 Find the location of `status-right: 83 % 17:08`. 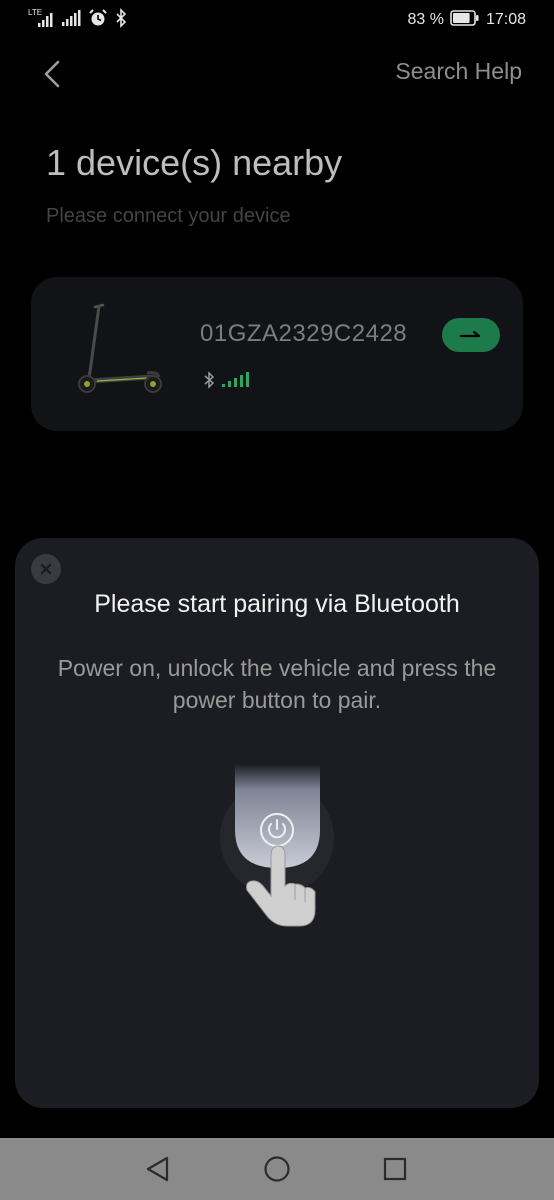

status-right: 83 % 17:08 is located at coordinates (466, 20).